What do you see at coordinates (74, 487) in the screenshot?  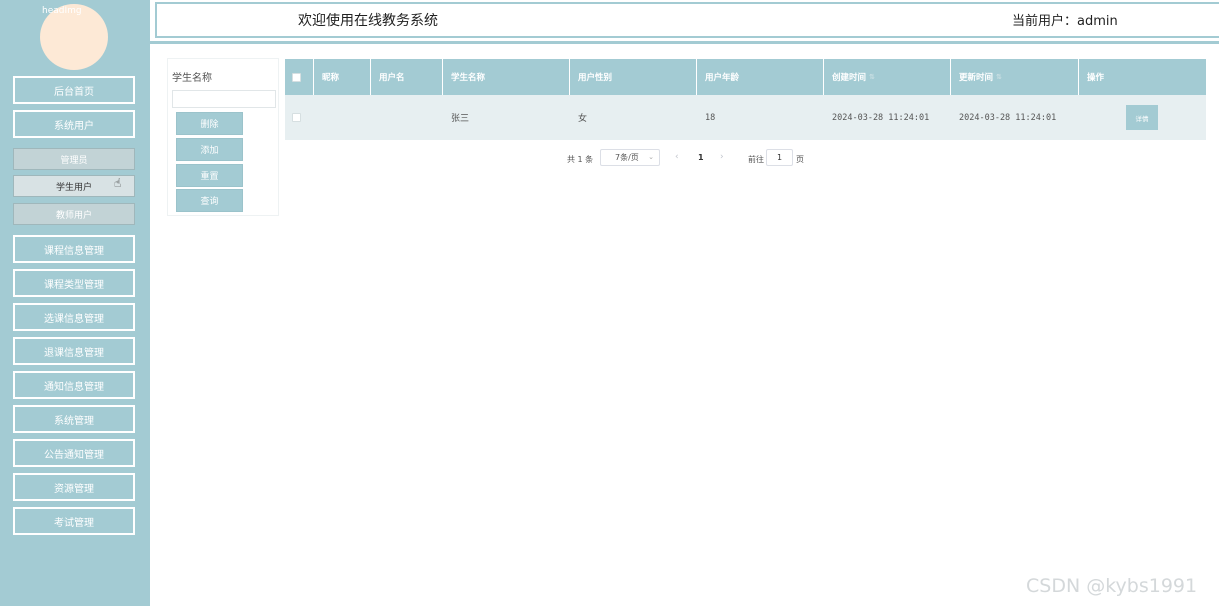 I see `sidebar-item-resources: 资源管理` at bounding box center [74, 487].